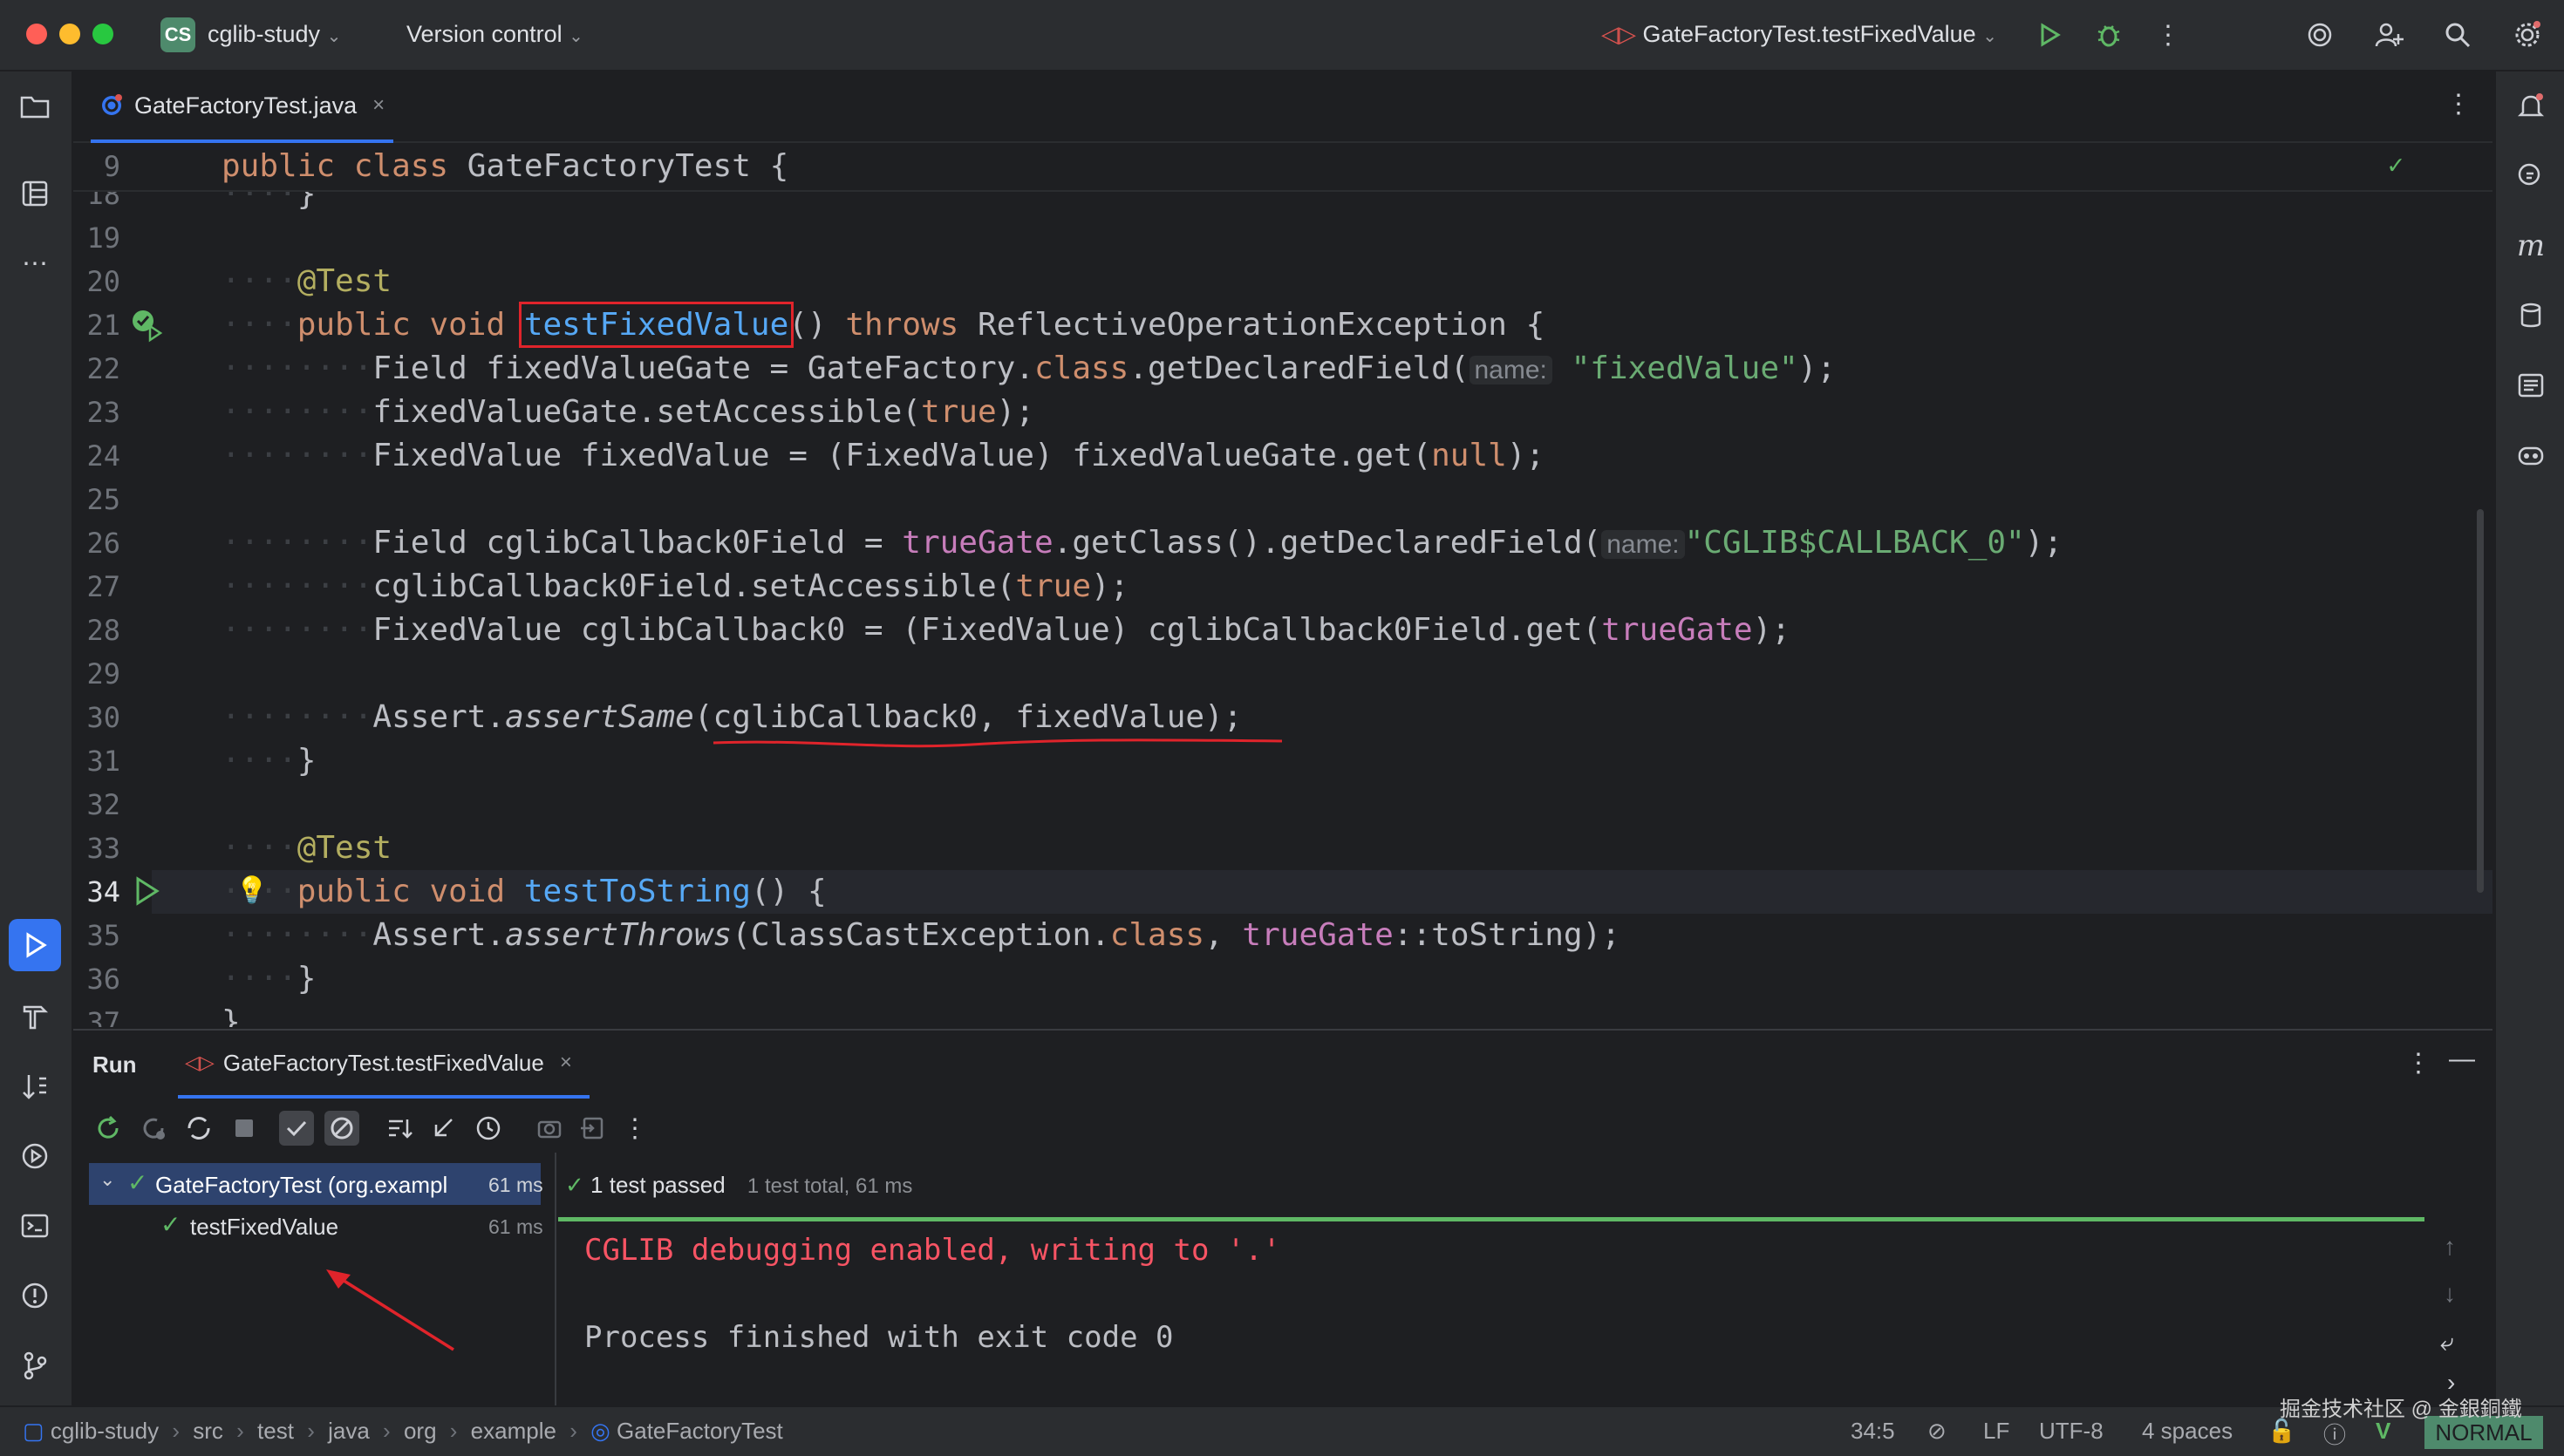 The width and height of the screenshot is (2564, 1456). I want to click on folder-icon, so click(35, 107).